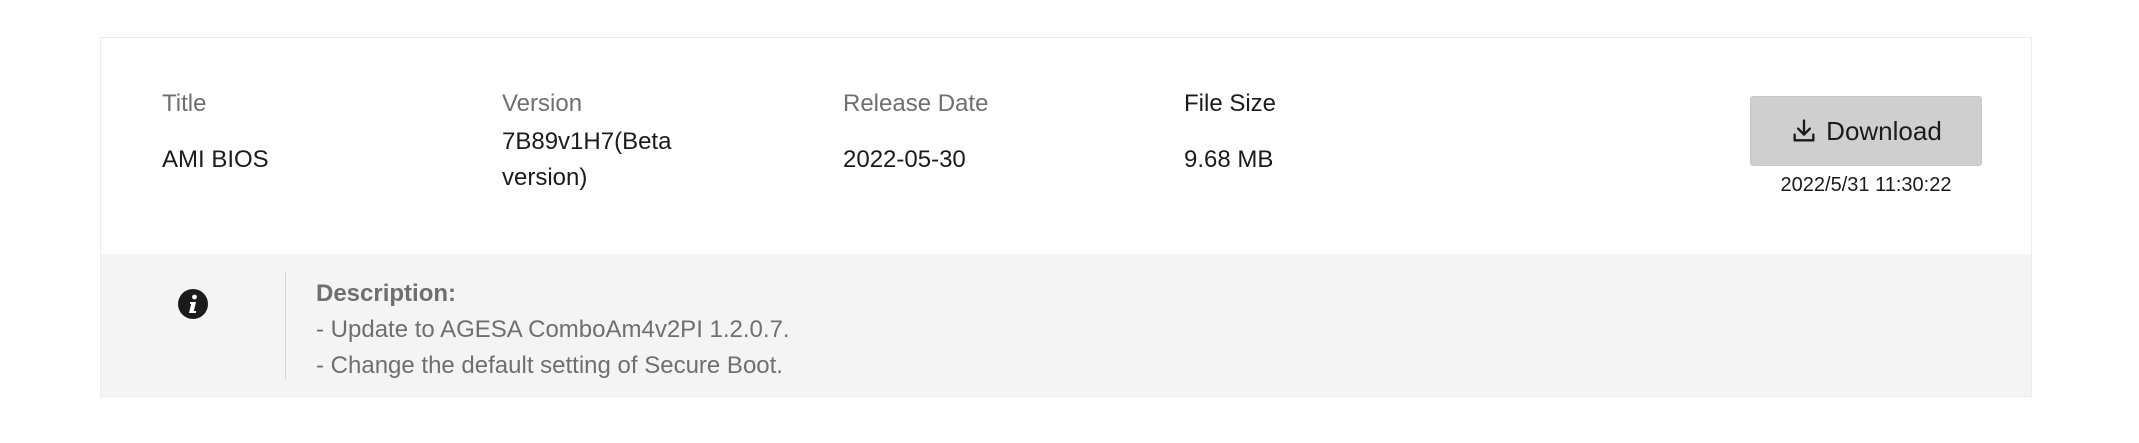 The width and height of the screenshot is (2139, 443). I want to click on release-date-label: Release Date, so click(916, 103).